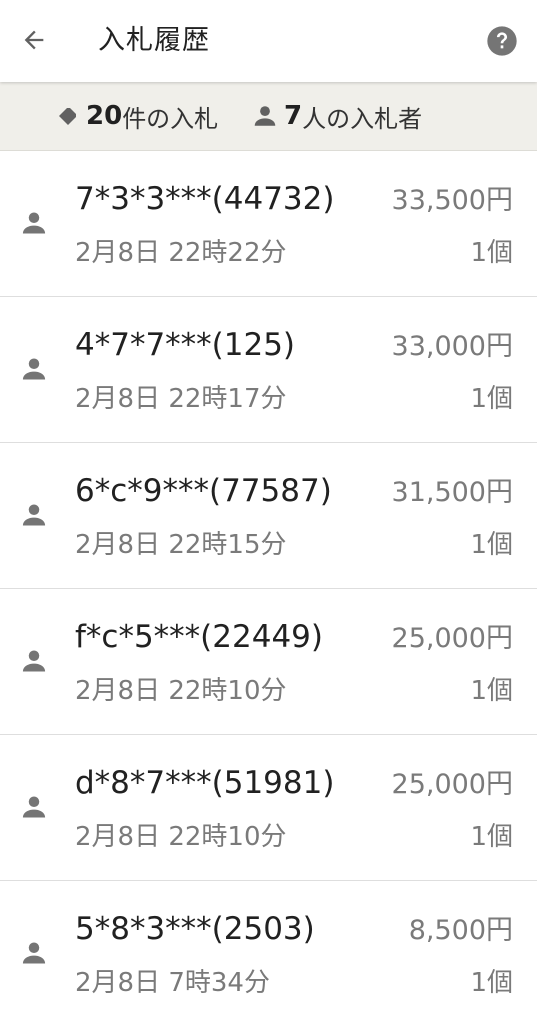  What do you see at coordinates (104, 116) in the screenshot?
I see `bid-count: 20` at bounding box center [104, 116].